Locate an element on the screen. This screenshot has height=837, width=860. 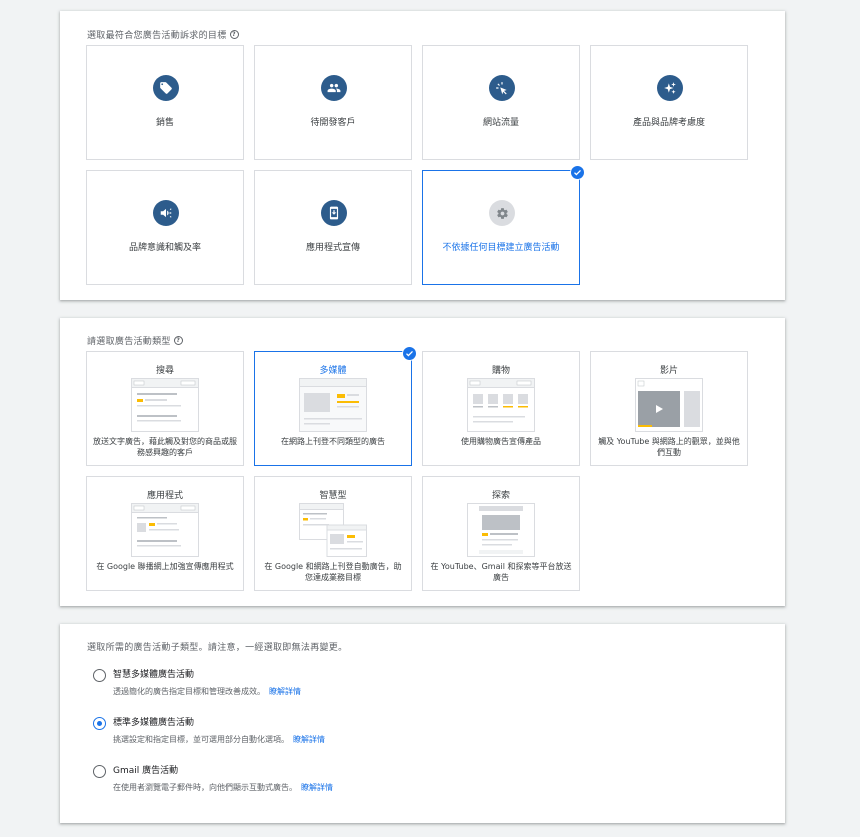
type-tile-app: 應用程式 在 Google 聯播網上加強宣傳應用程式 is located at coordinates (165, 533).